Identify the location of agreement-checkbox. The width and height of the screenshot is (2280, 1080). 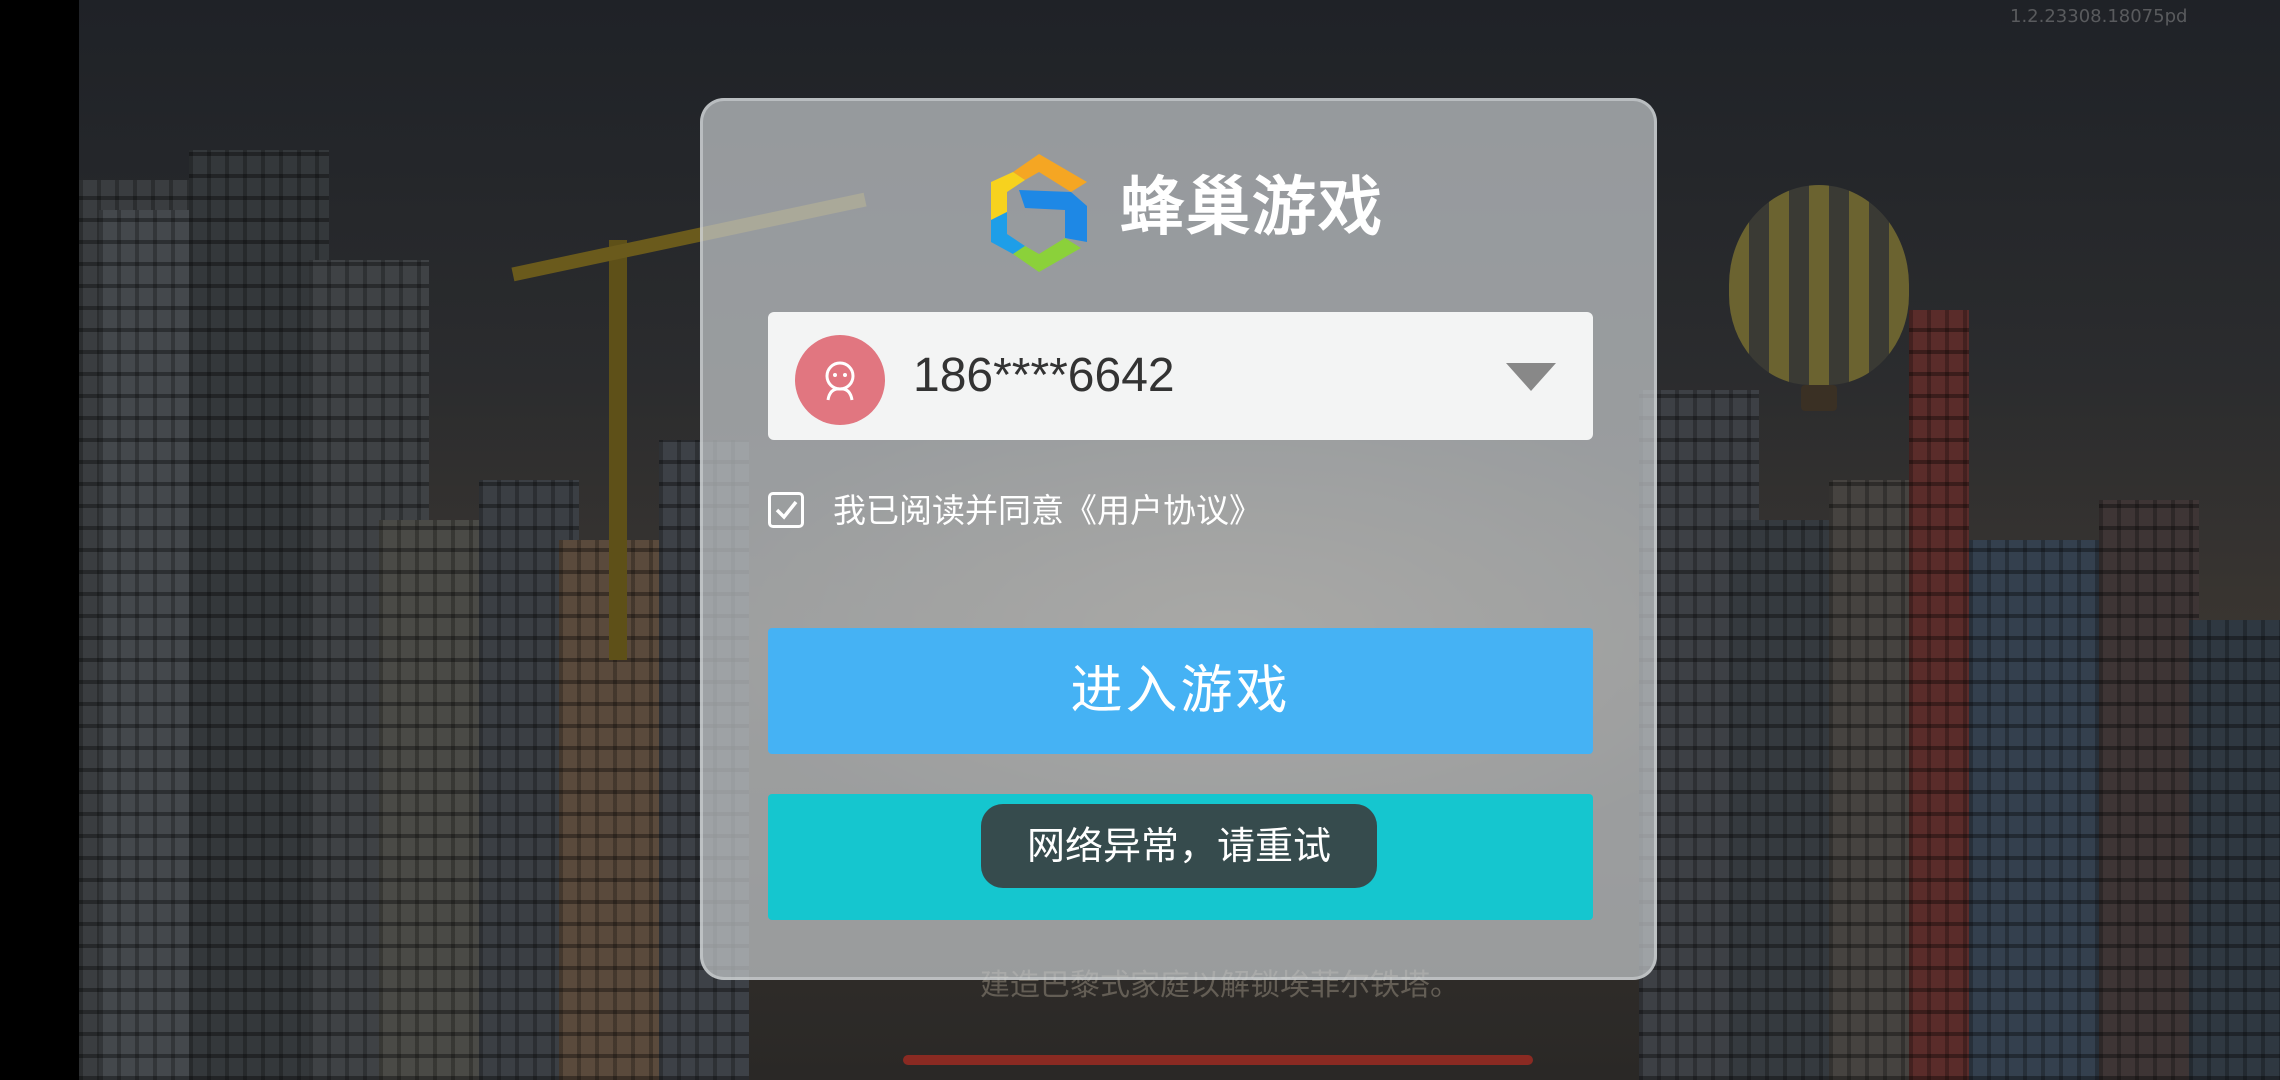
(786, 510).